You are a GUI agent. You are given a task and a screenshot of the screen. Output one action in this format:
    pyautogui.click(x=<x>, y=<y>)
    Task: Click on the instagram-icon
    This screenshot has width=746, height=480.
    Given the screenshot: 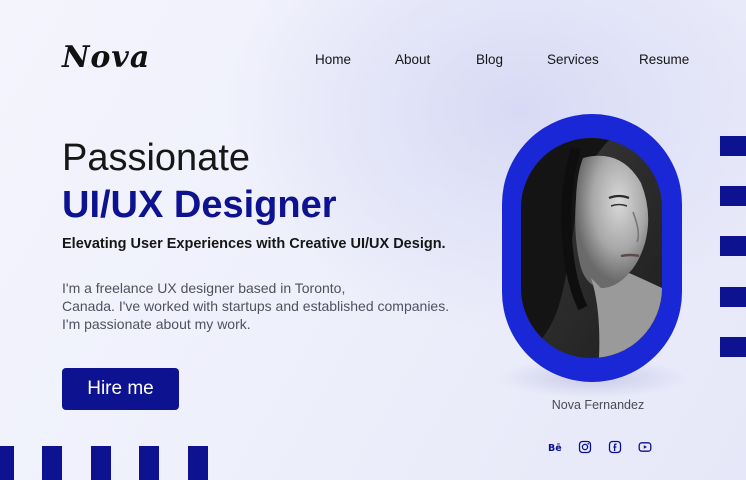 What is the action you would take?
    pyautogui.click(x=585, y=447)
    